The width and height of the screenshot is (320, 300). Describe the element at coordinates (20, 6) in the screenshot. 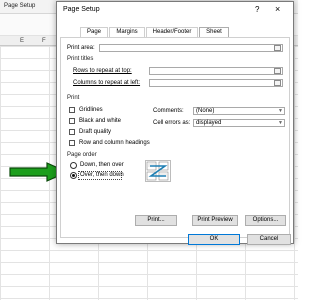

I see `excel-title: Page Setup` at that location.